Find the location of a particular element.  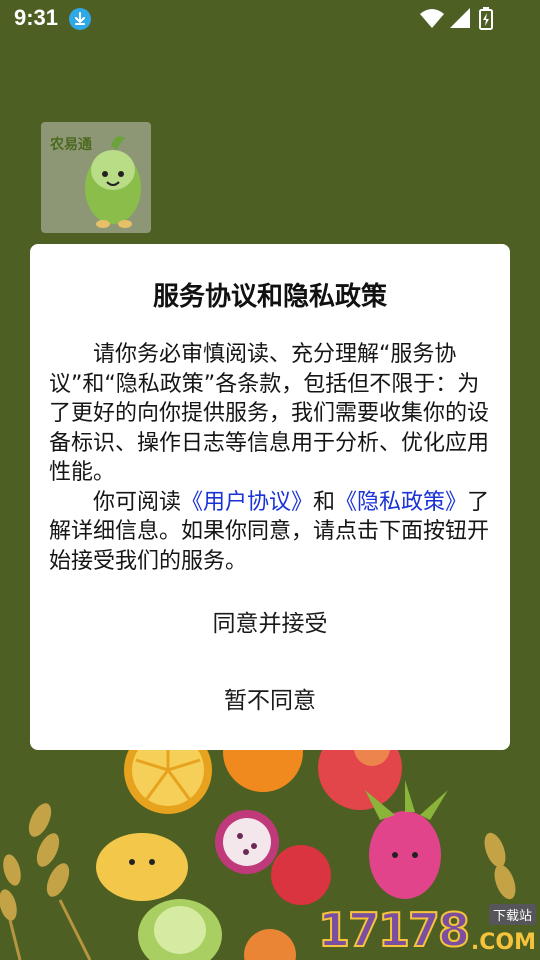

download-icon is located at coordinates (80, 19).